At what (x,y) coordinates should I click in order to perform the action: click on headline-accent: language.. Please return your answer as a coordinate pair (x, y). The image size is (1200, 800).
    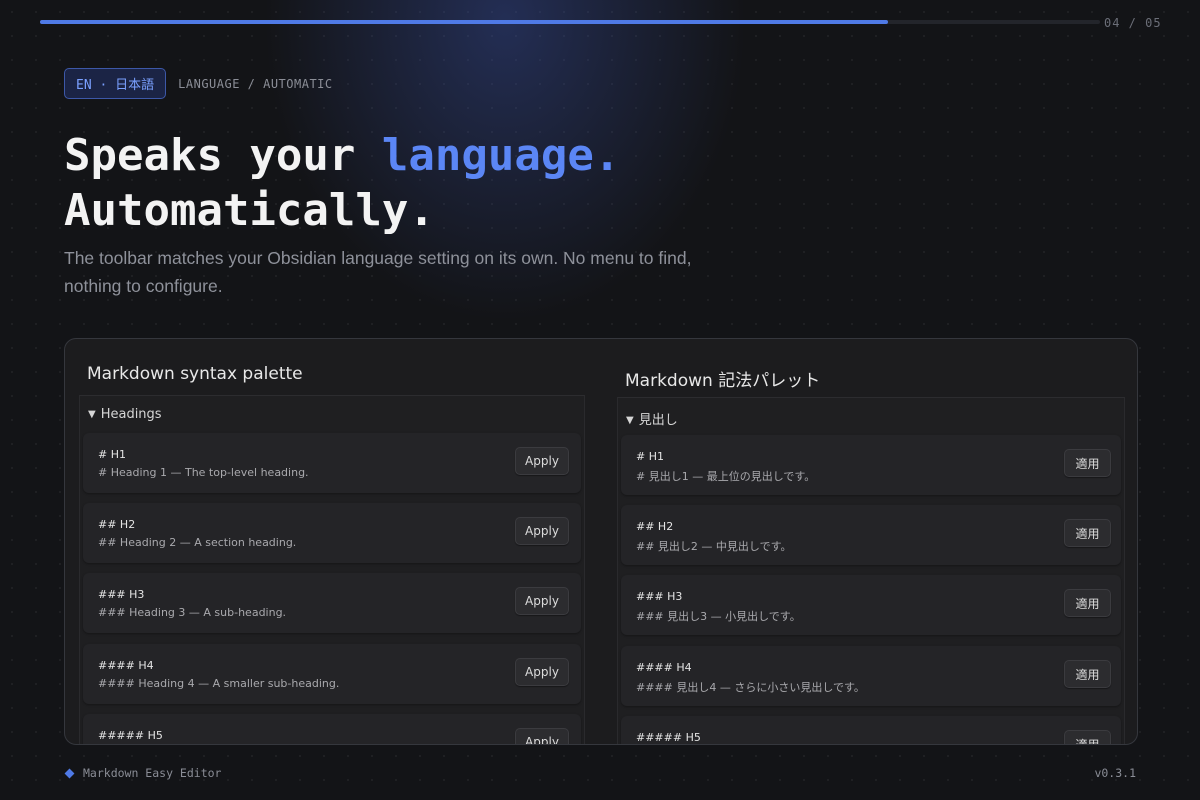
    Looking at the image, I should click on (501, 155).